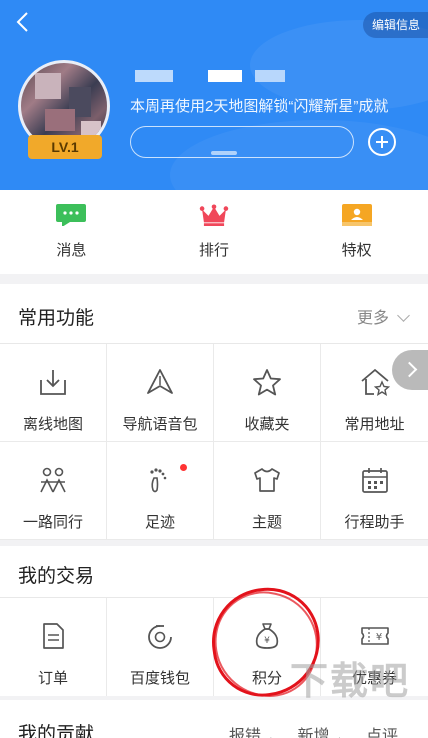  What do you see at coordinates (71, 232) in the screenshot?
I see `tab-messages: 消息` at bounding box center [71, 232].